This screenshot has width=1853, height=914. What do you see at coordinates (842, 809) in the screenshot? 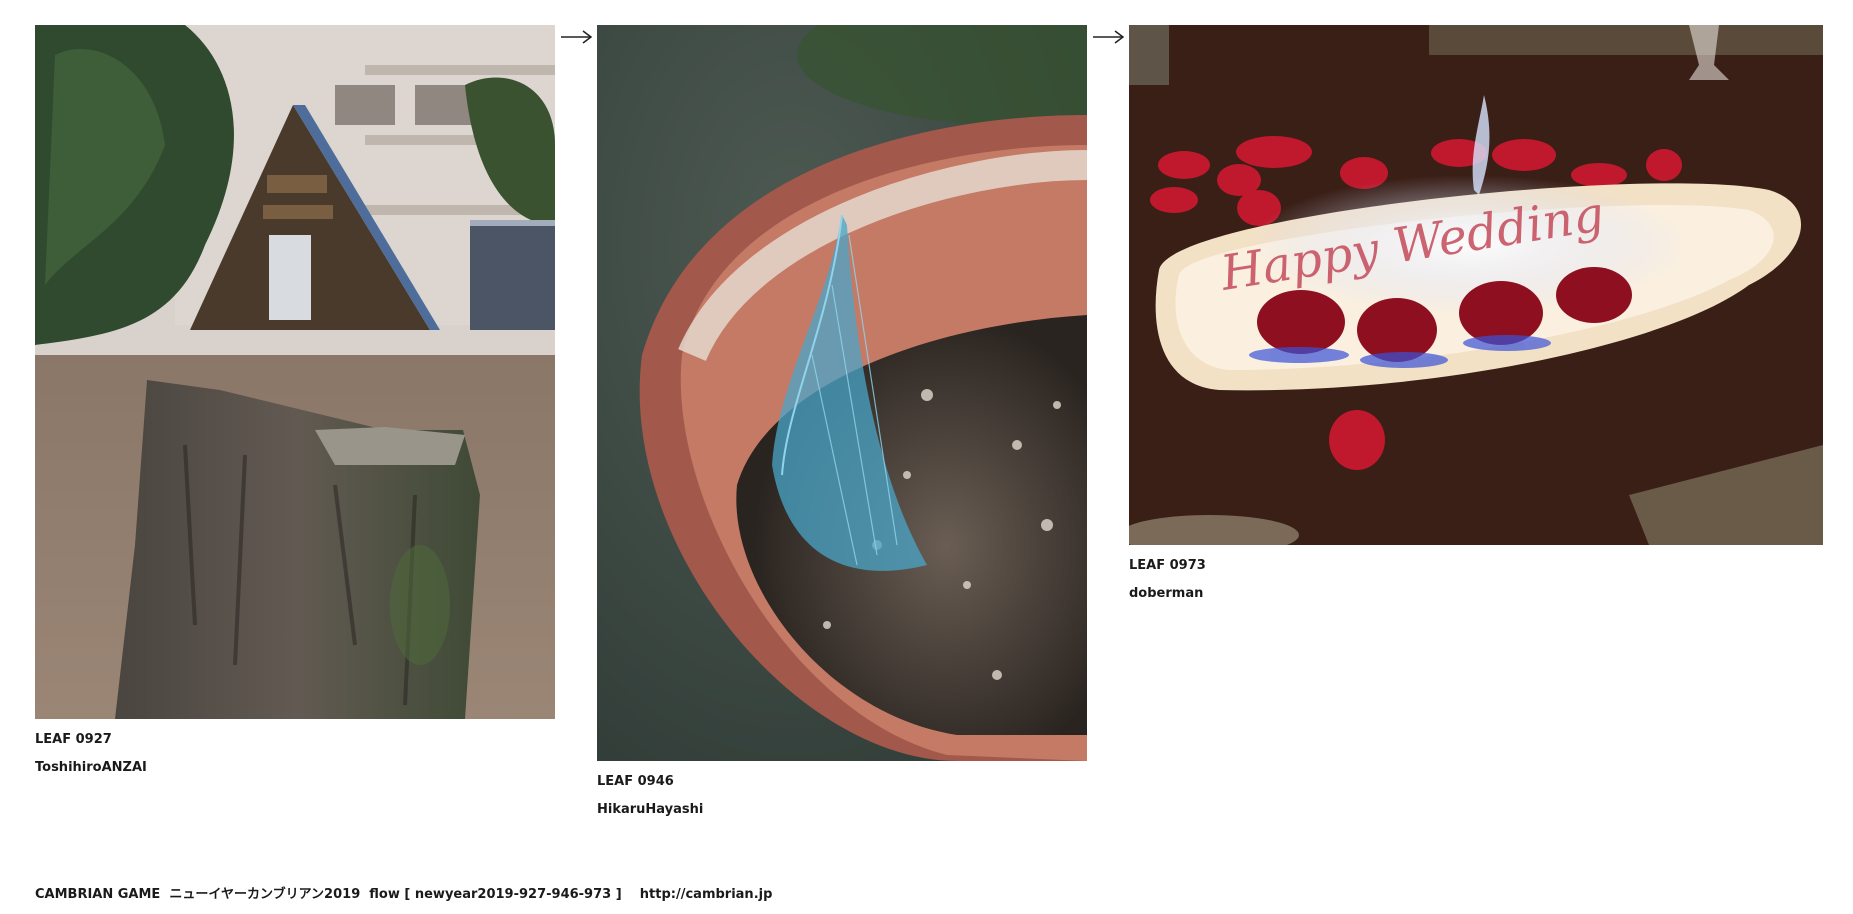
I see `leaf-author: HikaruHayashi` at bounding box center [842, 809].